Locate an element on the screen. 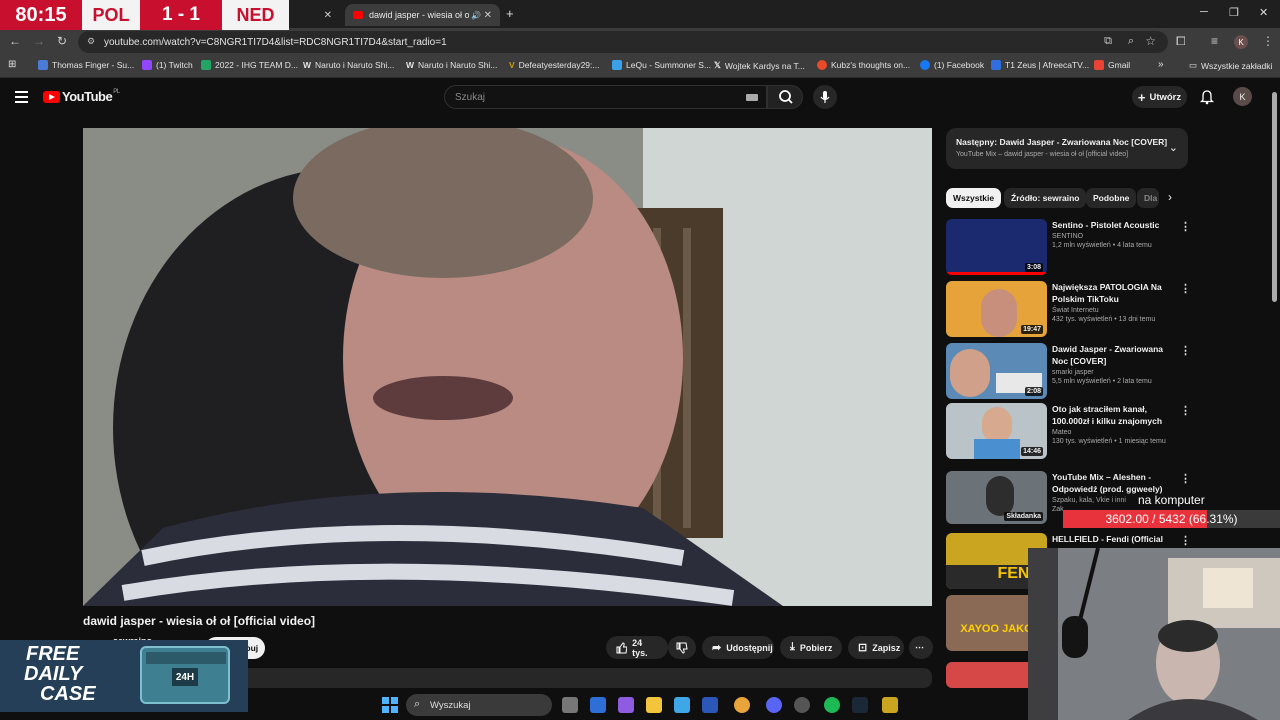 Image resolution: width=1280 pixels, height=720 pixels. back-icon: ← is located at coordinates (15, 41).